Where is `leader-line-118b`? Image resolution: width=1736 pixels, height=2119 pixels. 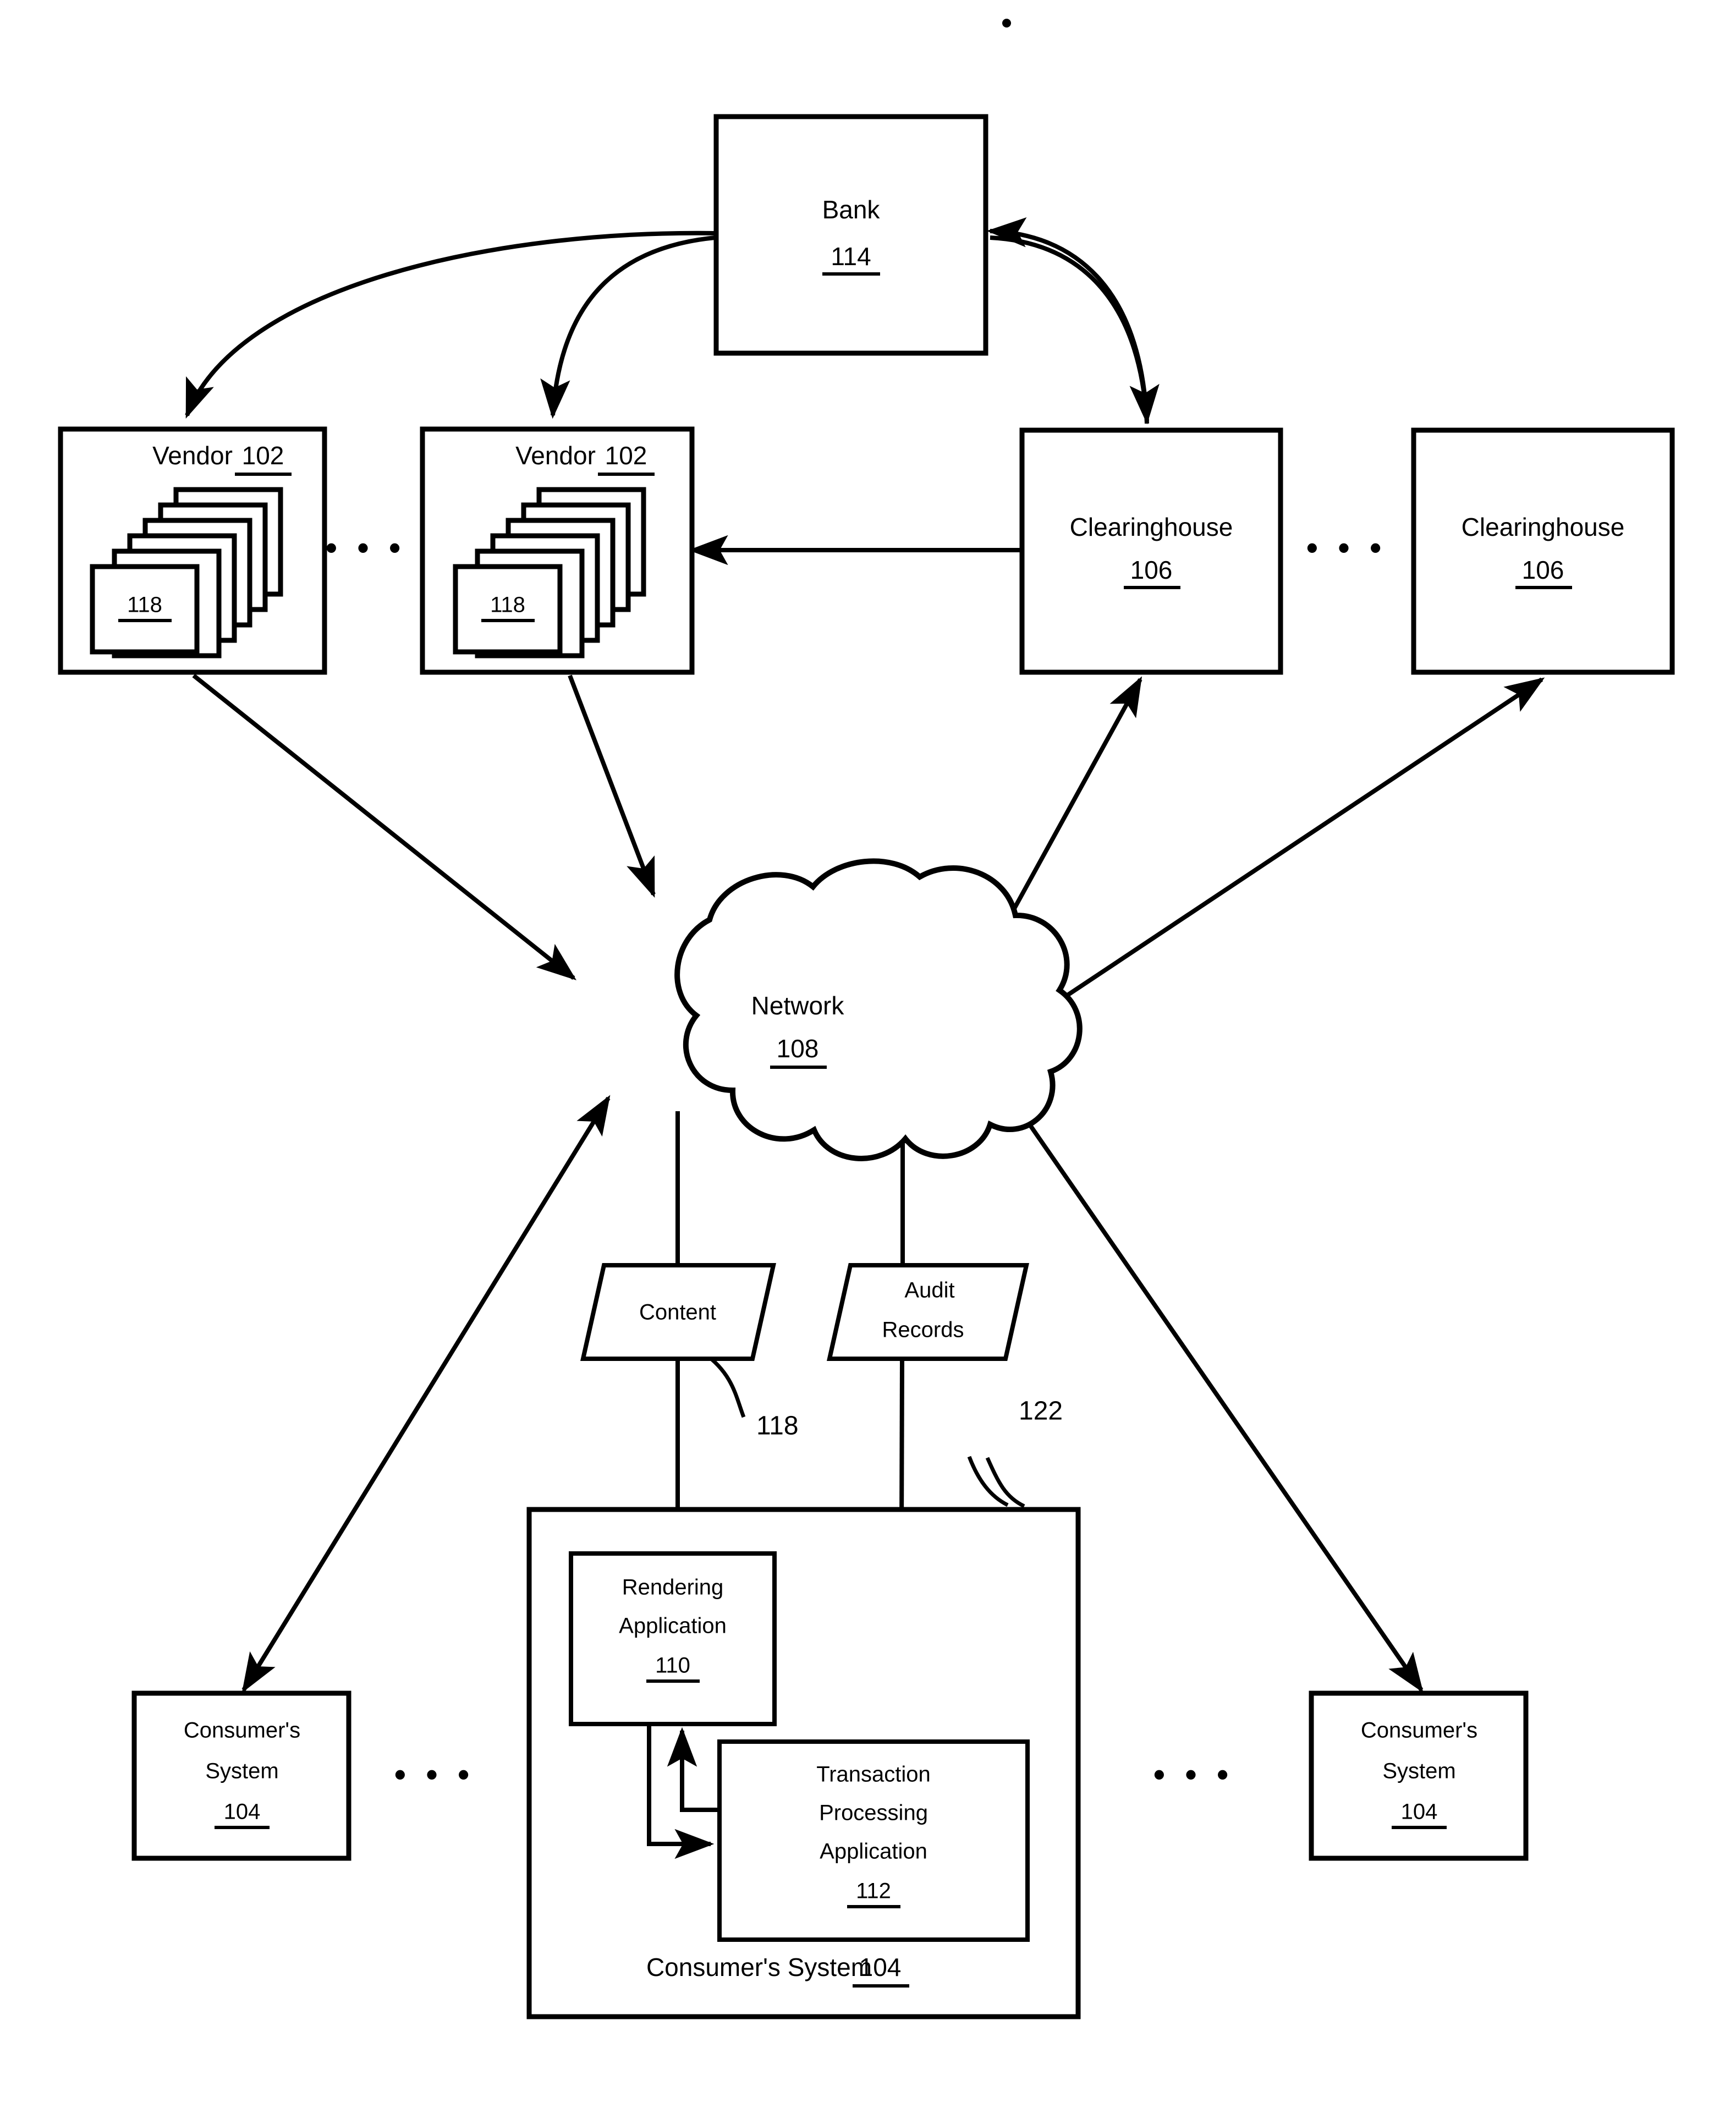
leader-line-118b is located at coordinates (1005, 1482).